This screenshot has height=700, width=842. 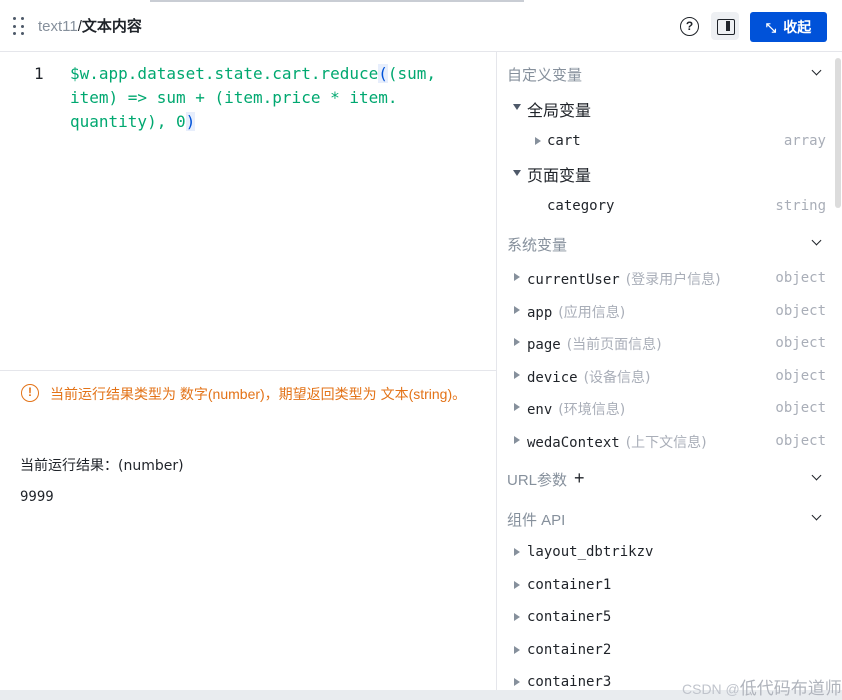 I want to click on section-component-api: 组件 API, so click(x=536, y=519).